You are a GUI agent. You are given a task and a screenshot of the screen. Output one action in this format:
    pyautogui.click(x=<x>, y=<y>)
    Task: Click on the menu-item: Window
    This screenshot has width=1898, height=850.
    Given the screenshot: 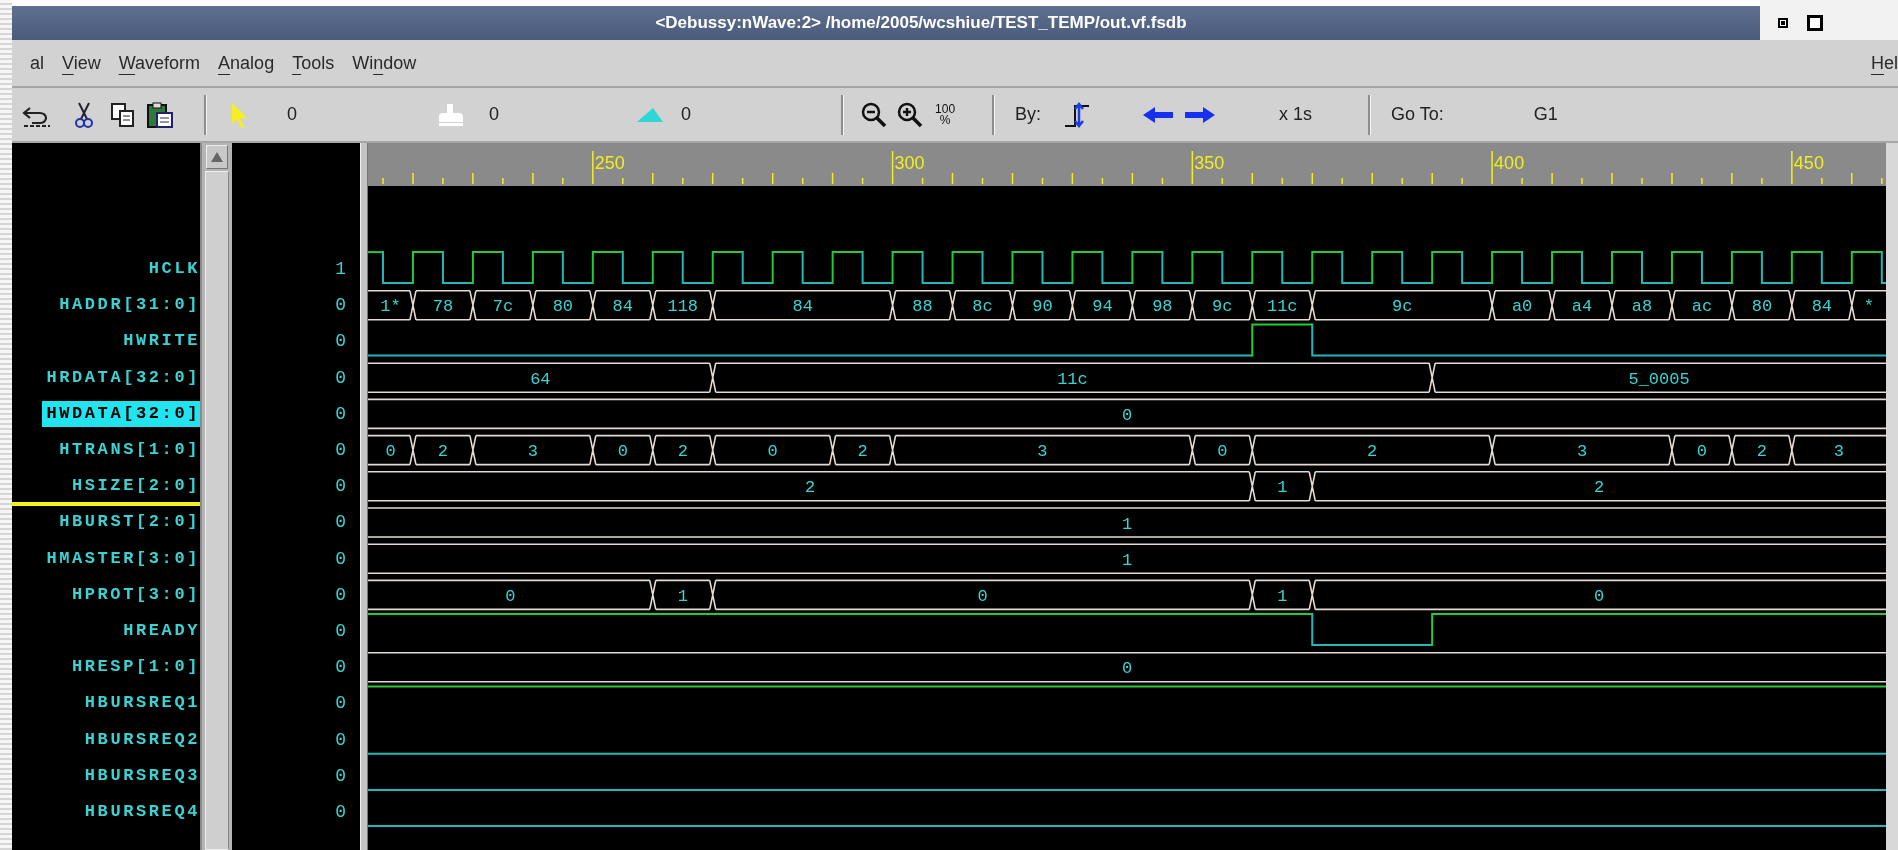 What is the action you would take?
    pyautogui.click(x=384, y=63)
    